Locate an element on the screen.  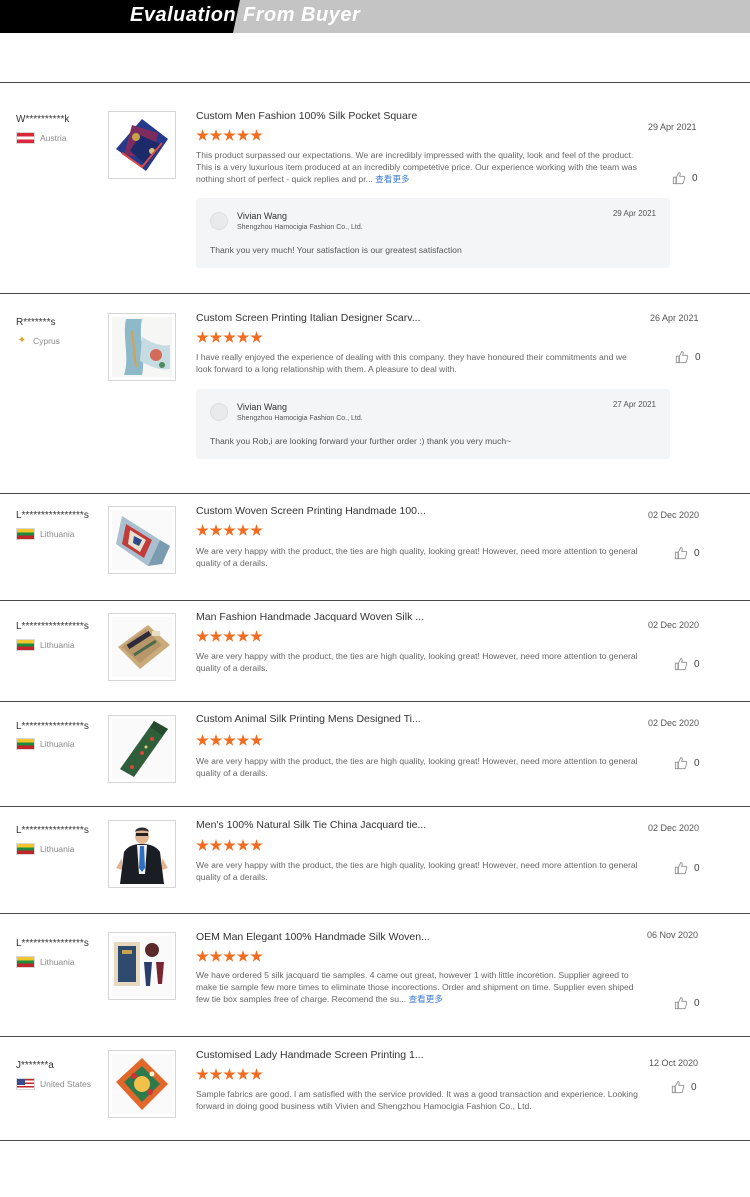
pocket-square-image is located at coordinates (142, 145).